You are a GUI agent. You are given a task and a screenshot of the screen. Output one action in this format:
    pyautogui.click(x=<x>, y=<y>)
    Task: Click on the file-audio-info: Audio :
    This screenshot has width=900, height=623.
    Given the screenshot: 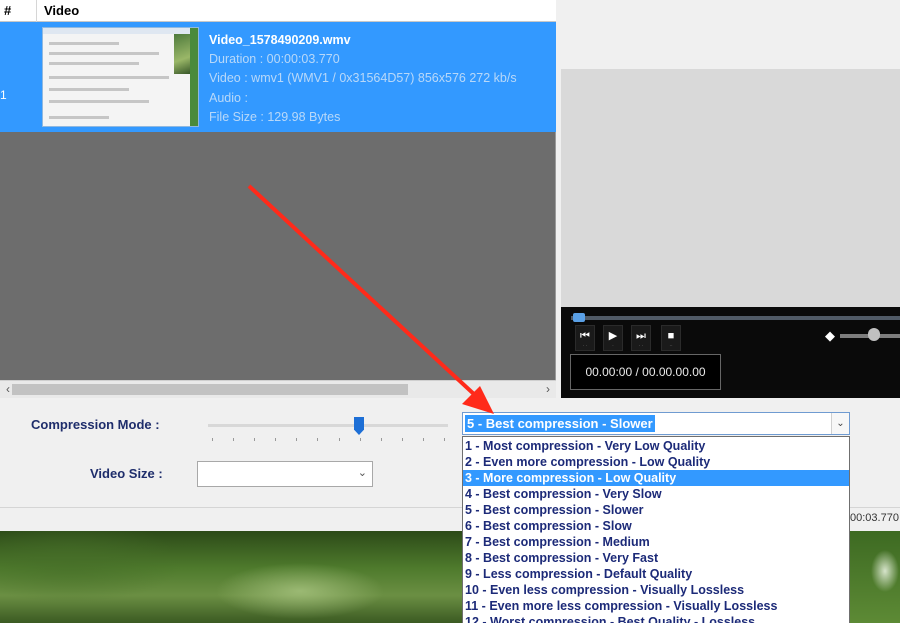 What is the action you would take?
    pyautogui.click(x=228, y=97)
    